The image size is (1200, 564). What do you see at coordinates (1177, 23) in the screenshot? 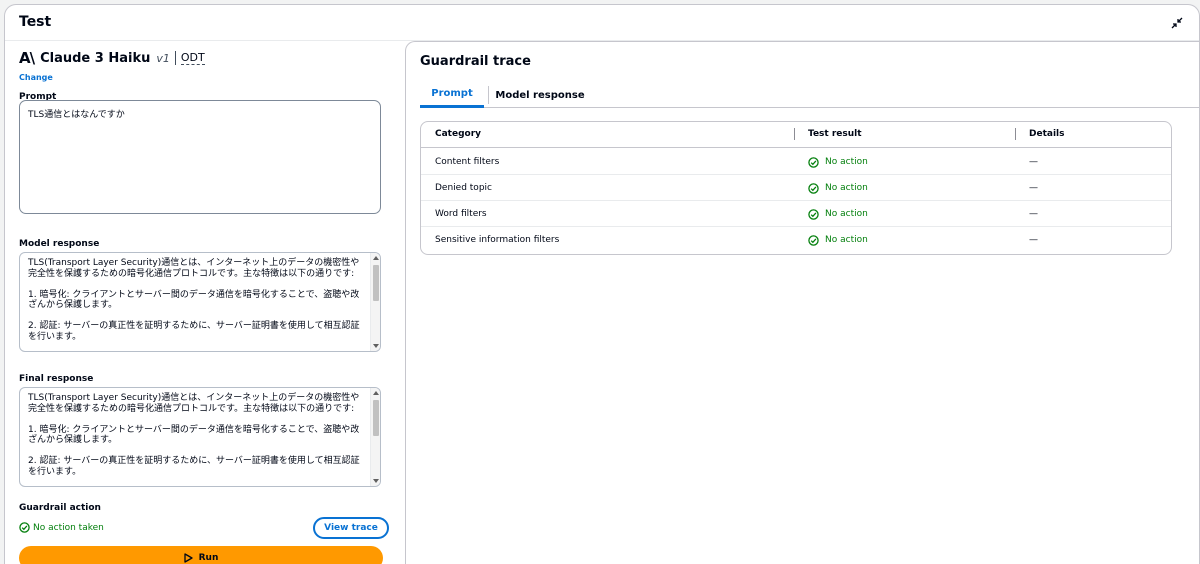
I see `collapse-icon` at bounding box center [1177, 23].